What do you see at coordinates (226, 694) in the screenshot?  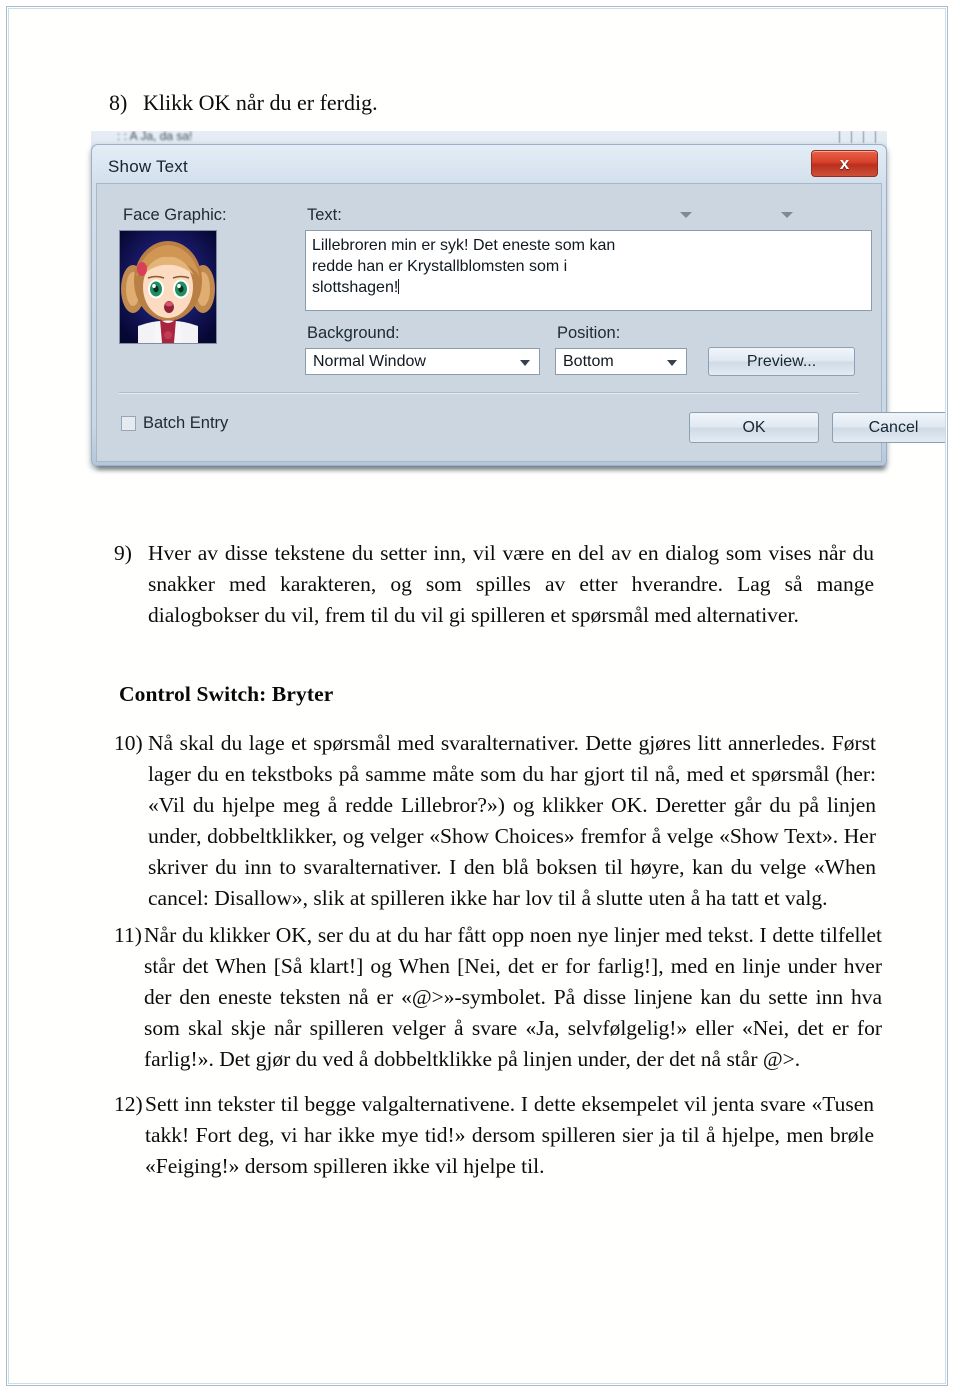 I see `heading-control-switch: Control Switch: Bryter` at bounding box center [226, 694].